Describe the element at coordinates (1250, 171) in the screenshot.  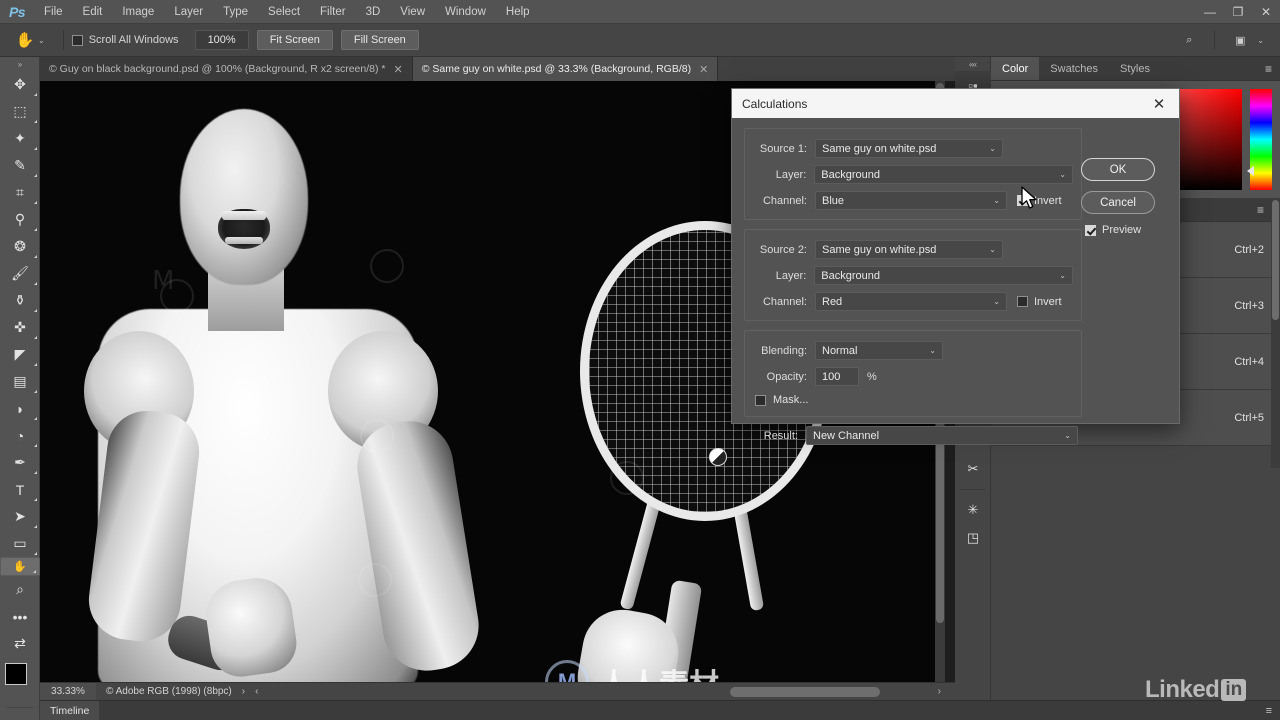
I see `hue-slider-marker` at that location.